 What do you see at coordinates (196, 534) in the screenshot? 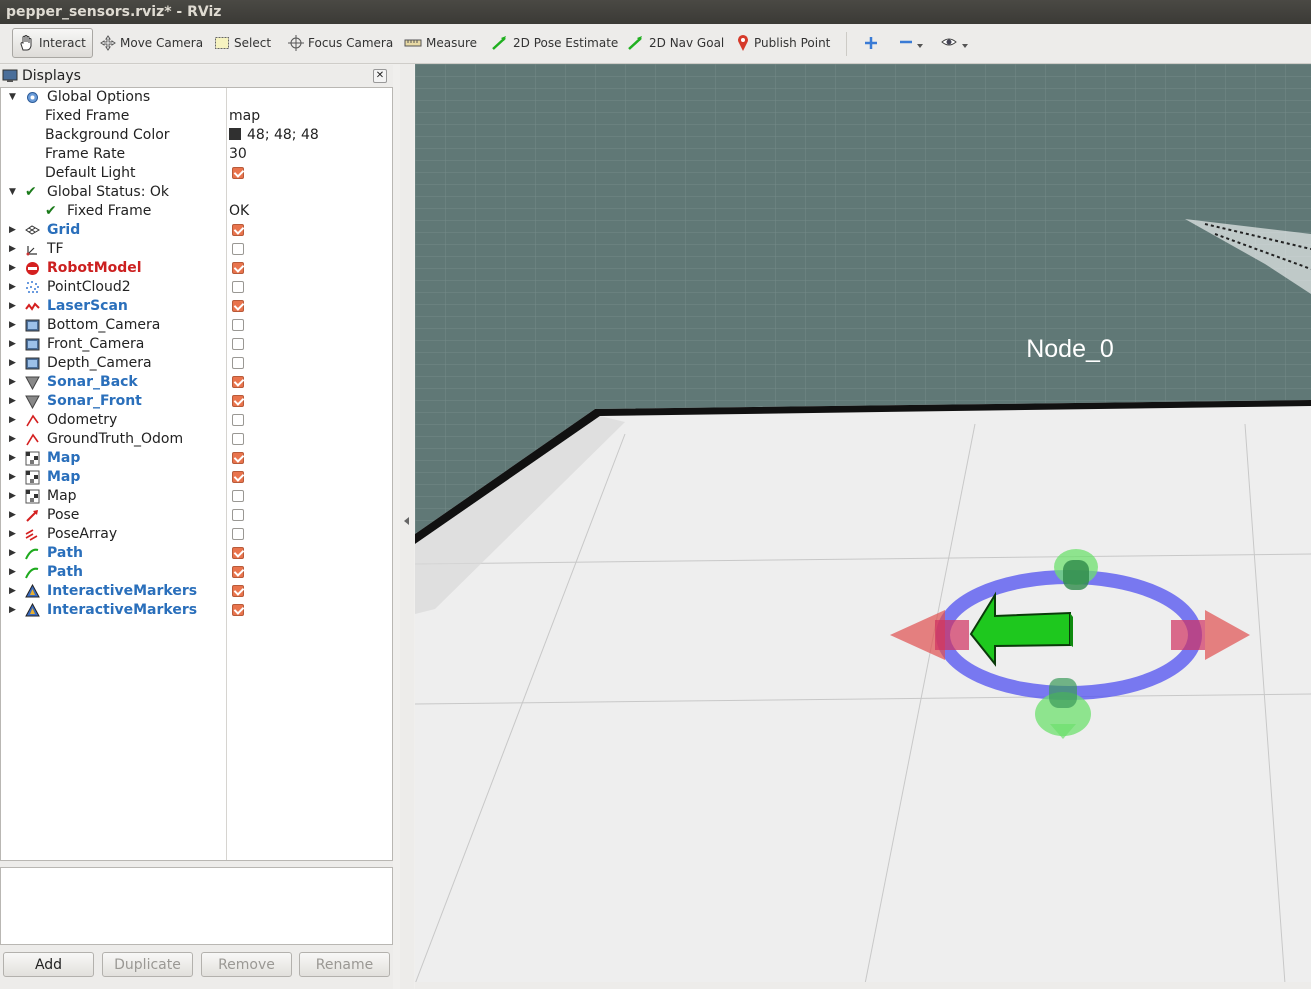
I see `display-item-posearray: ▶ PoseArray` at bounding box center [196, 534].